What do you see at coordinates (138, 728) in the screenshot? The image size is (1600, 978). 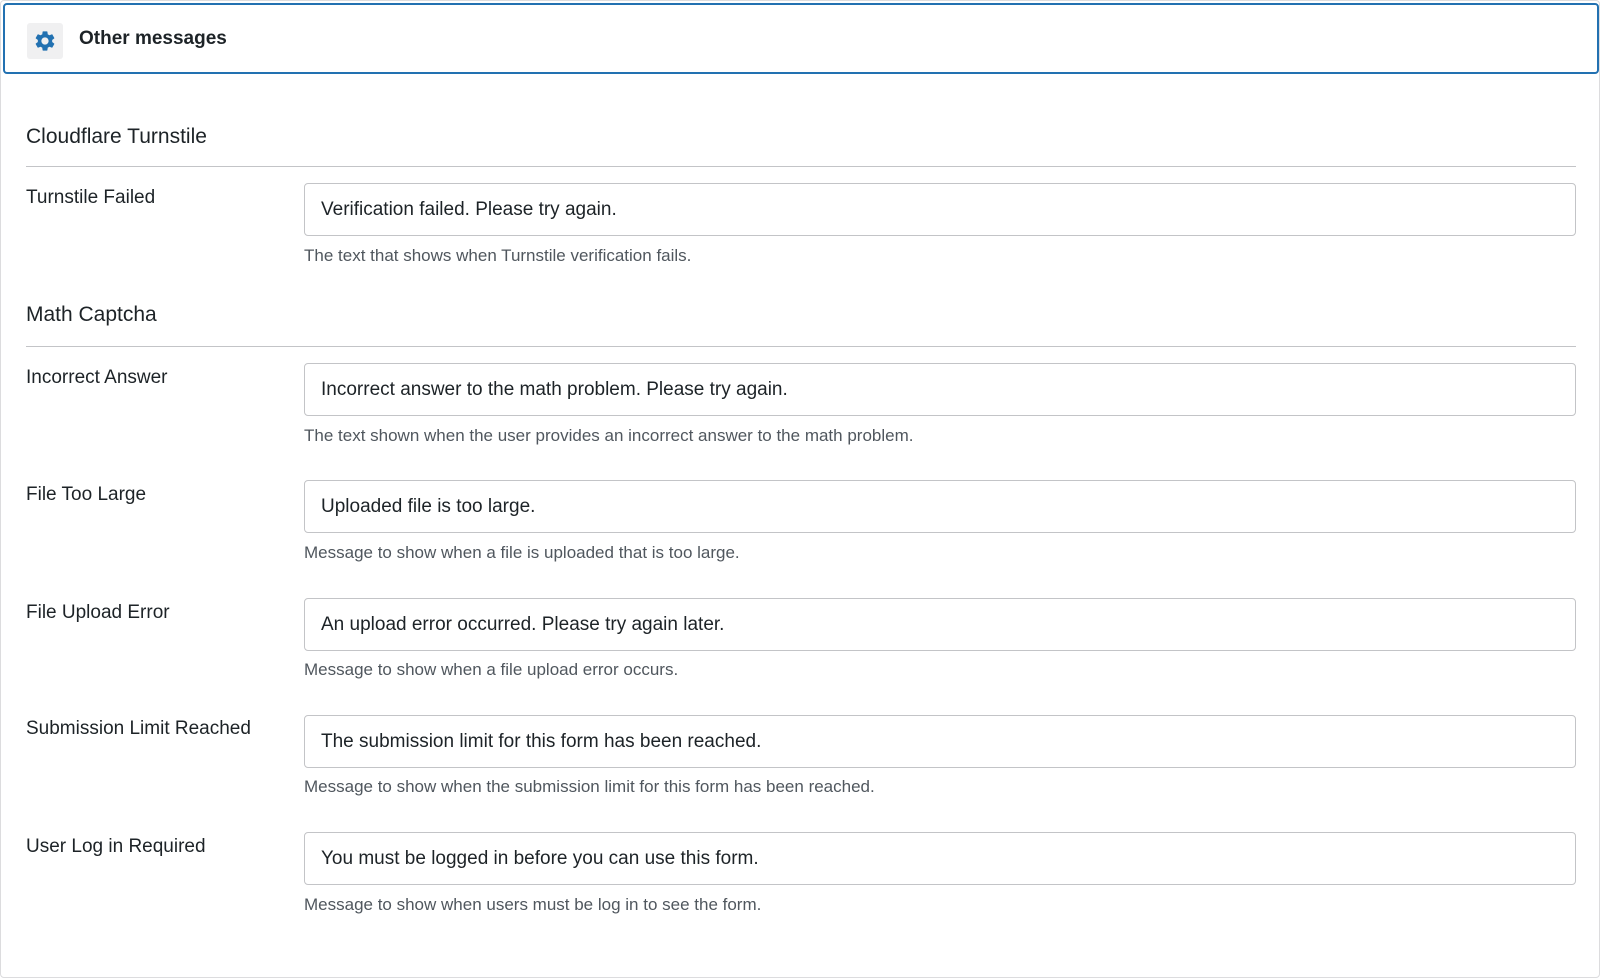 I see `field-label-submission-limit-reached: Submission Limit Reached` at bounding box center [138, 728].